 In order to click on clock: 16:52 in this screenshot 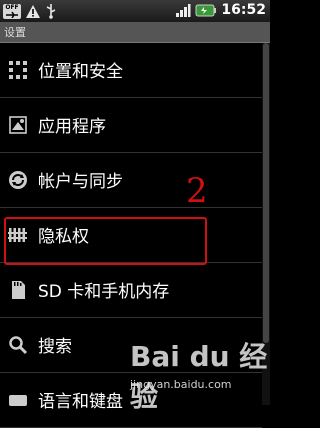, I will do `click(243, 10)`.